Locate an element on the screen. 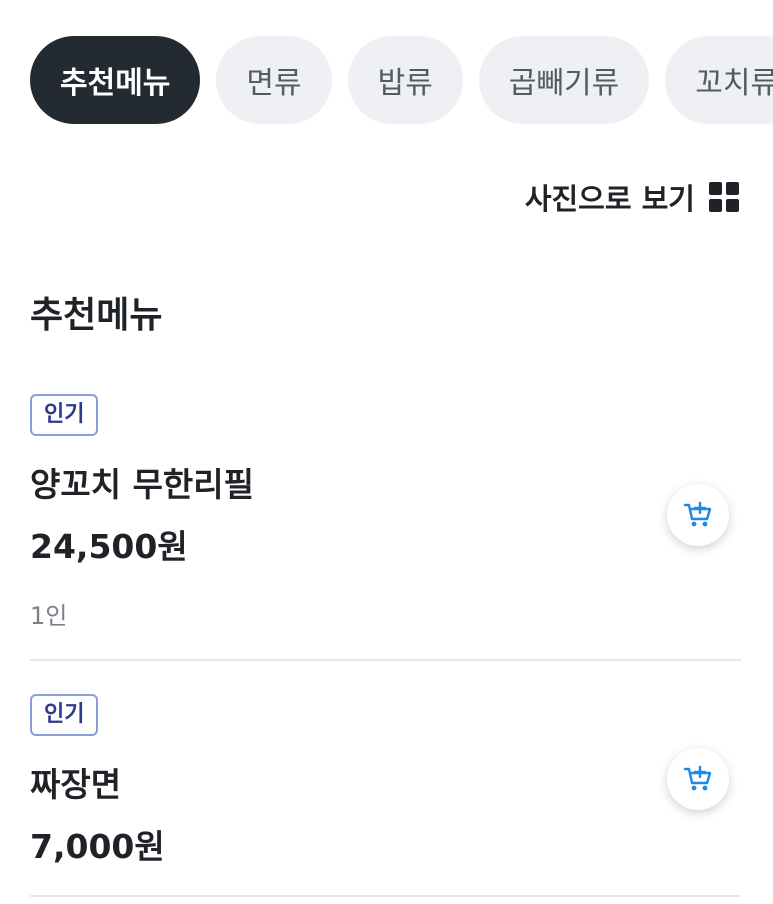  menu-item-description: 1인 is located at coordinates (49, 616).